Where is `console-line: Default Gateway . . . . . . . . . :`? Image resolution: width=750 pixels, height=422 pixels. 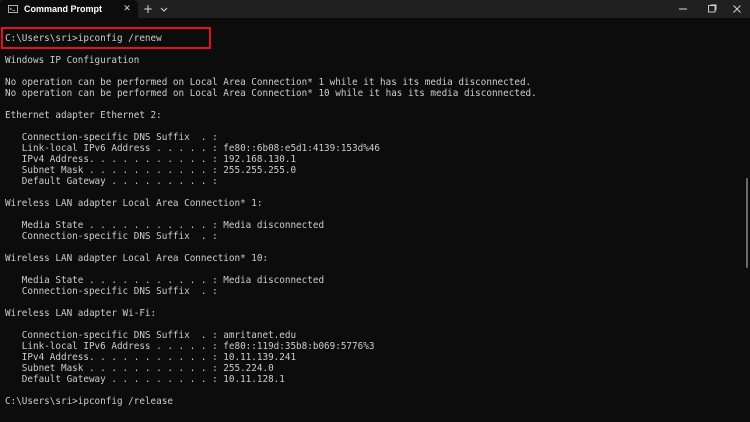 console-line: Default Gateway . . . . . . . . . : is located at coordinates (111, 181).